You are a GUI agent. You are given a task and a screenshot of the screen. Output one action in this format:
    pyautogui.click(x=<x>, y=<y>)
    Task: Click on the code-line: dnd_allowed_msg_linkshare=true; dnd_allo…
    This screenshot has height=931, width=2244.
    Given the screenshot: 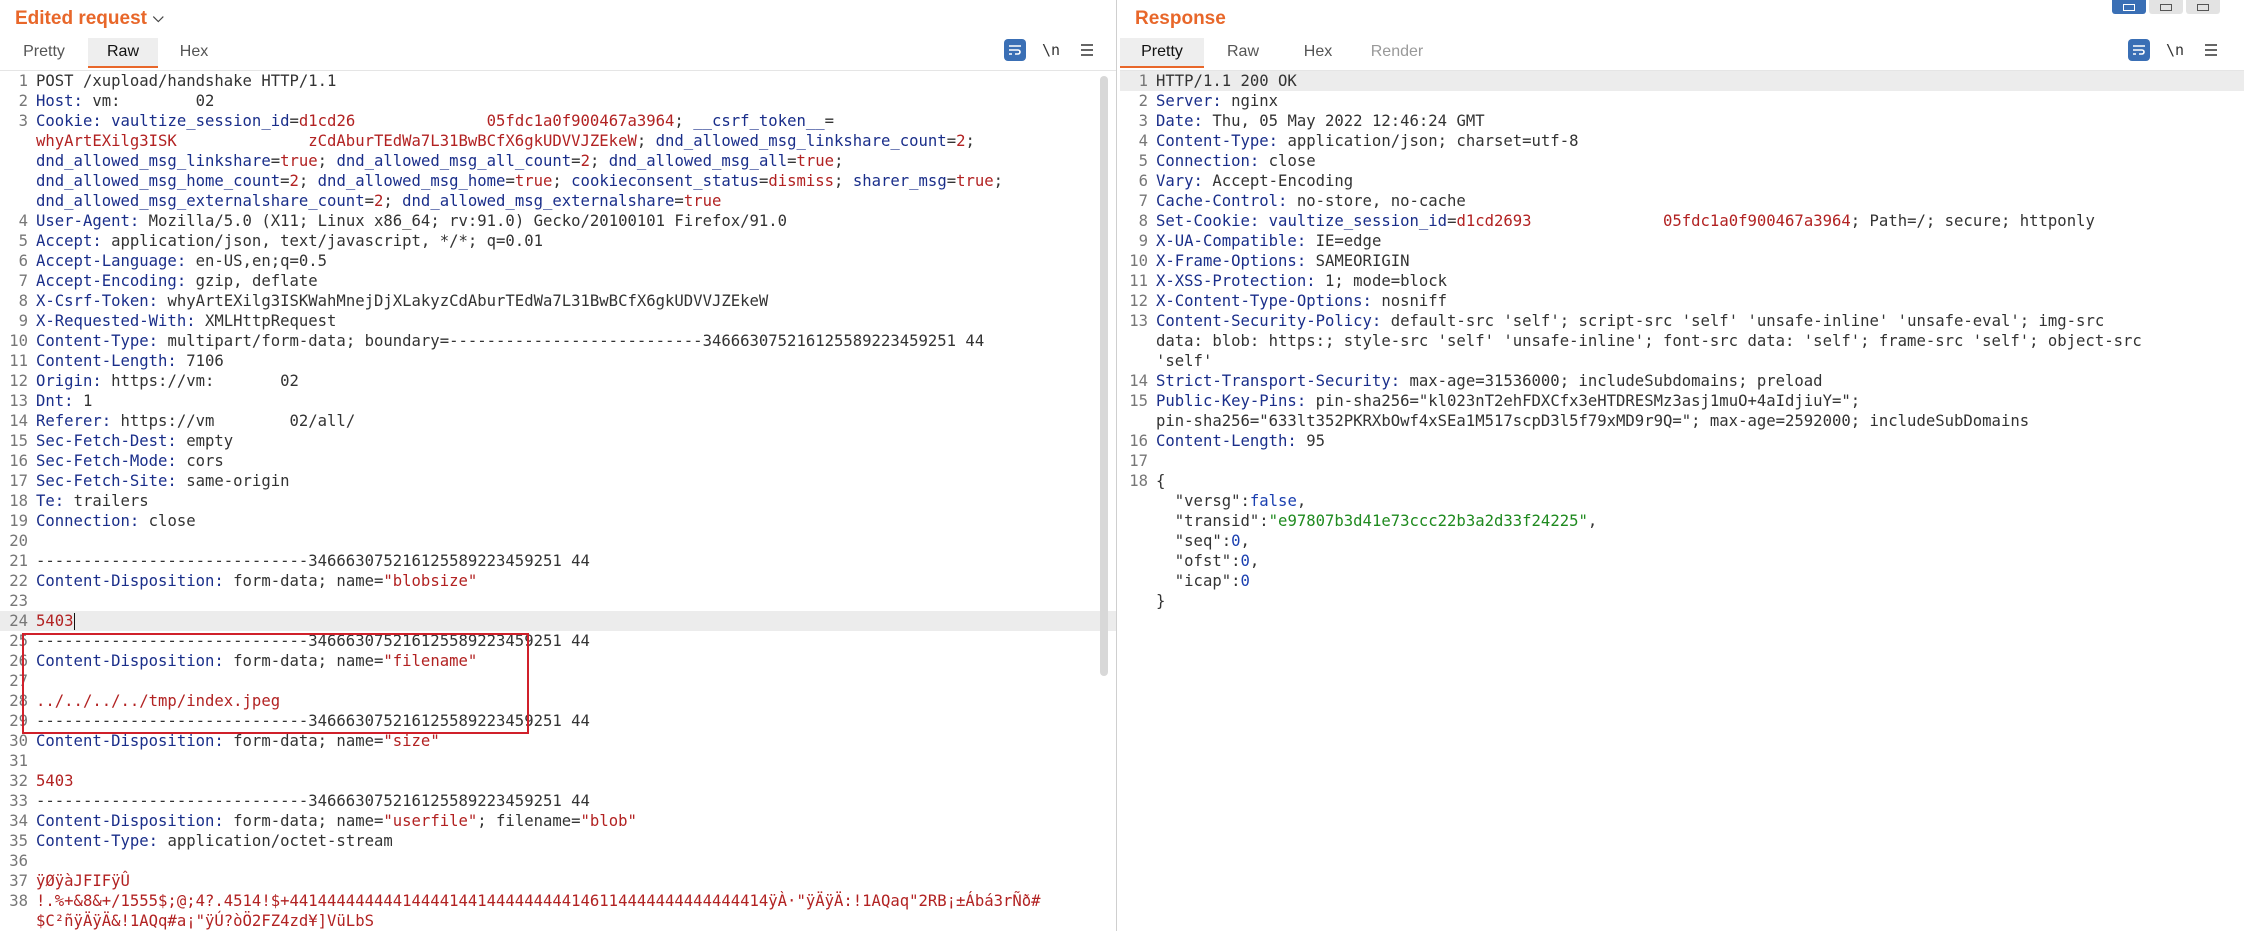 What is the action you would take?
    pyautogui.click(x=558, y=161)
    